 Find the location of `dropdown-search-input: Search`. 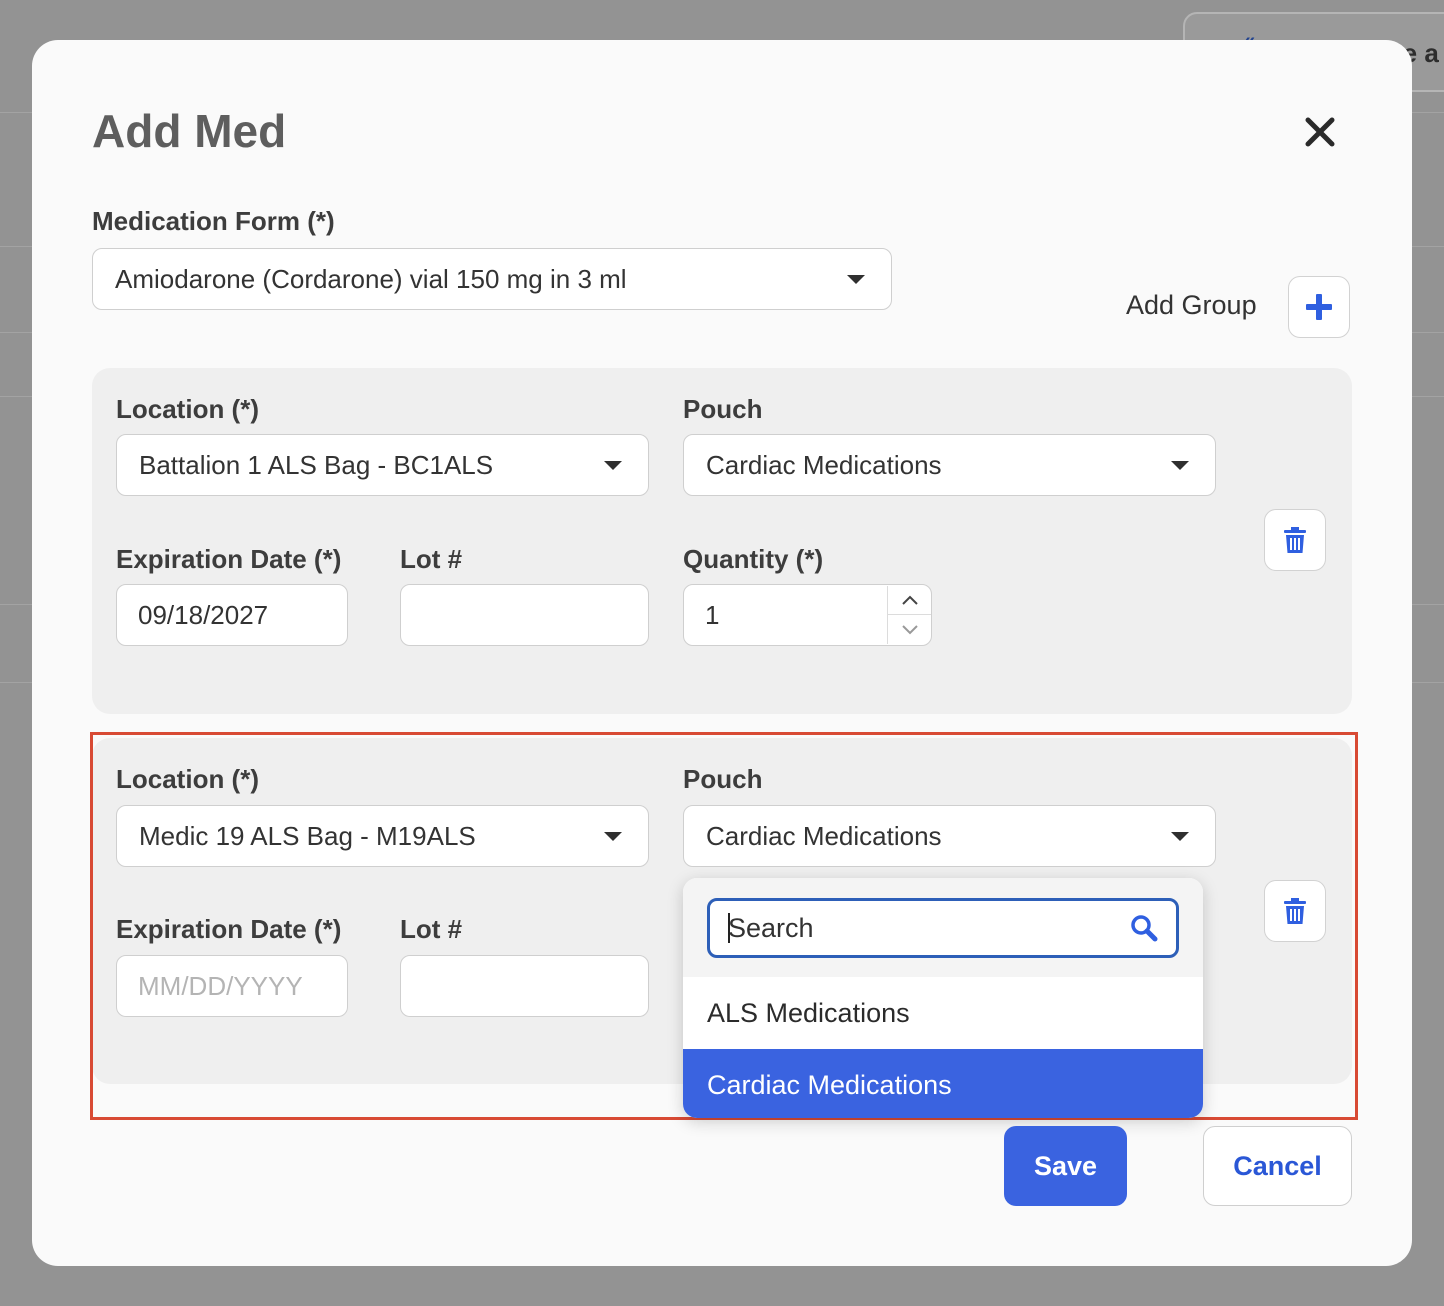

dropdown-search-input: Search is located at coordinates (943, 928).